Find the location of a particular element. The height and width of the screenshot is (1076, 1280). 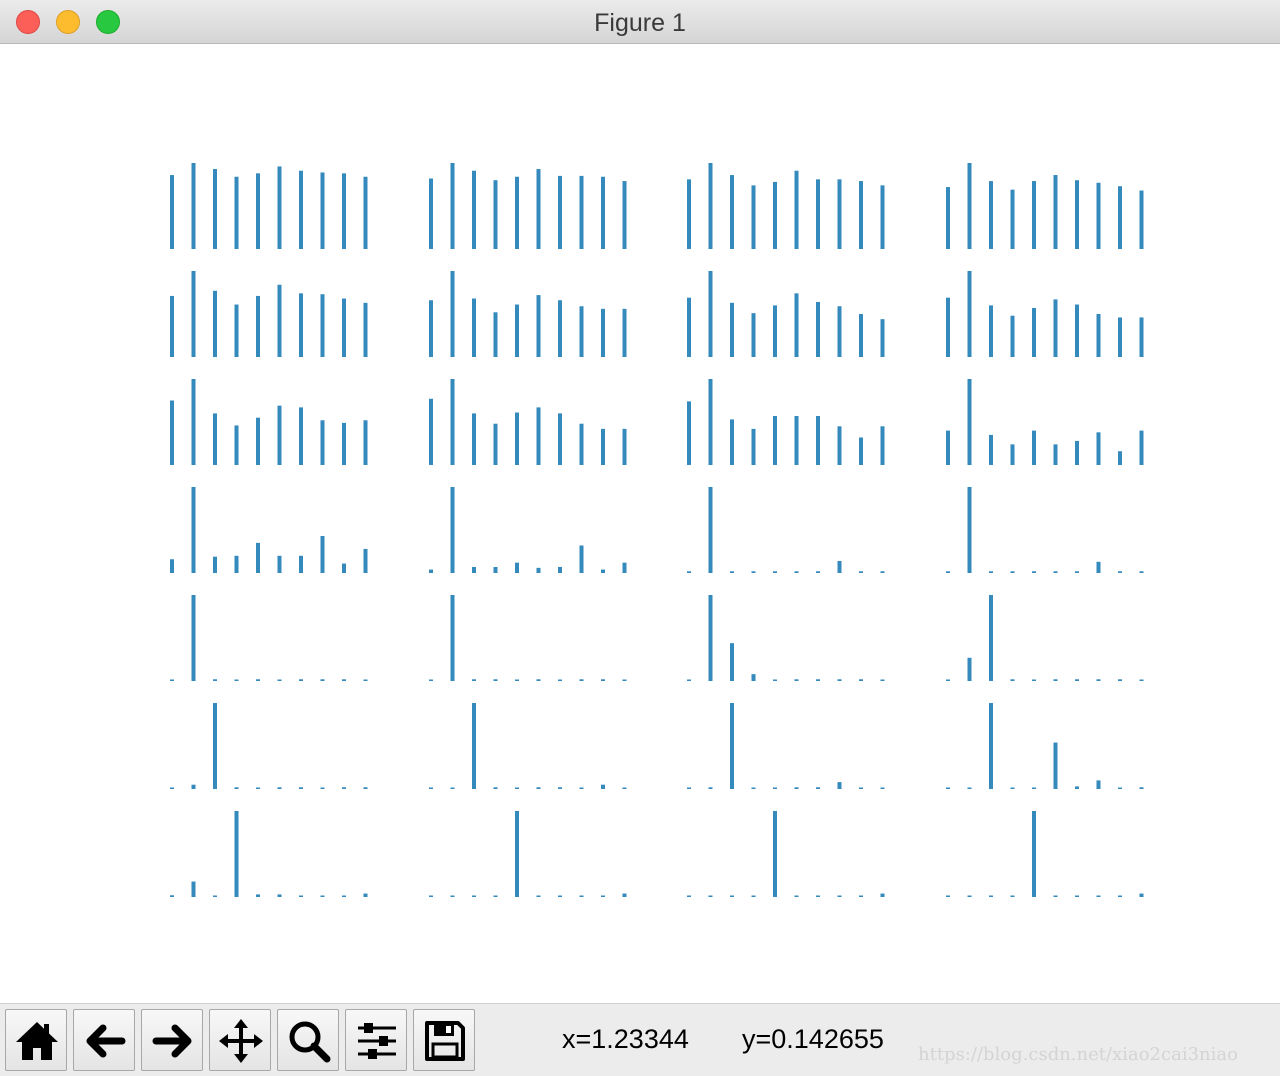

pan-button is located at coordinates (240, 1040).